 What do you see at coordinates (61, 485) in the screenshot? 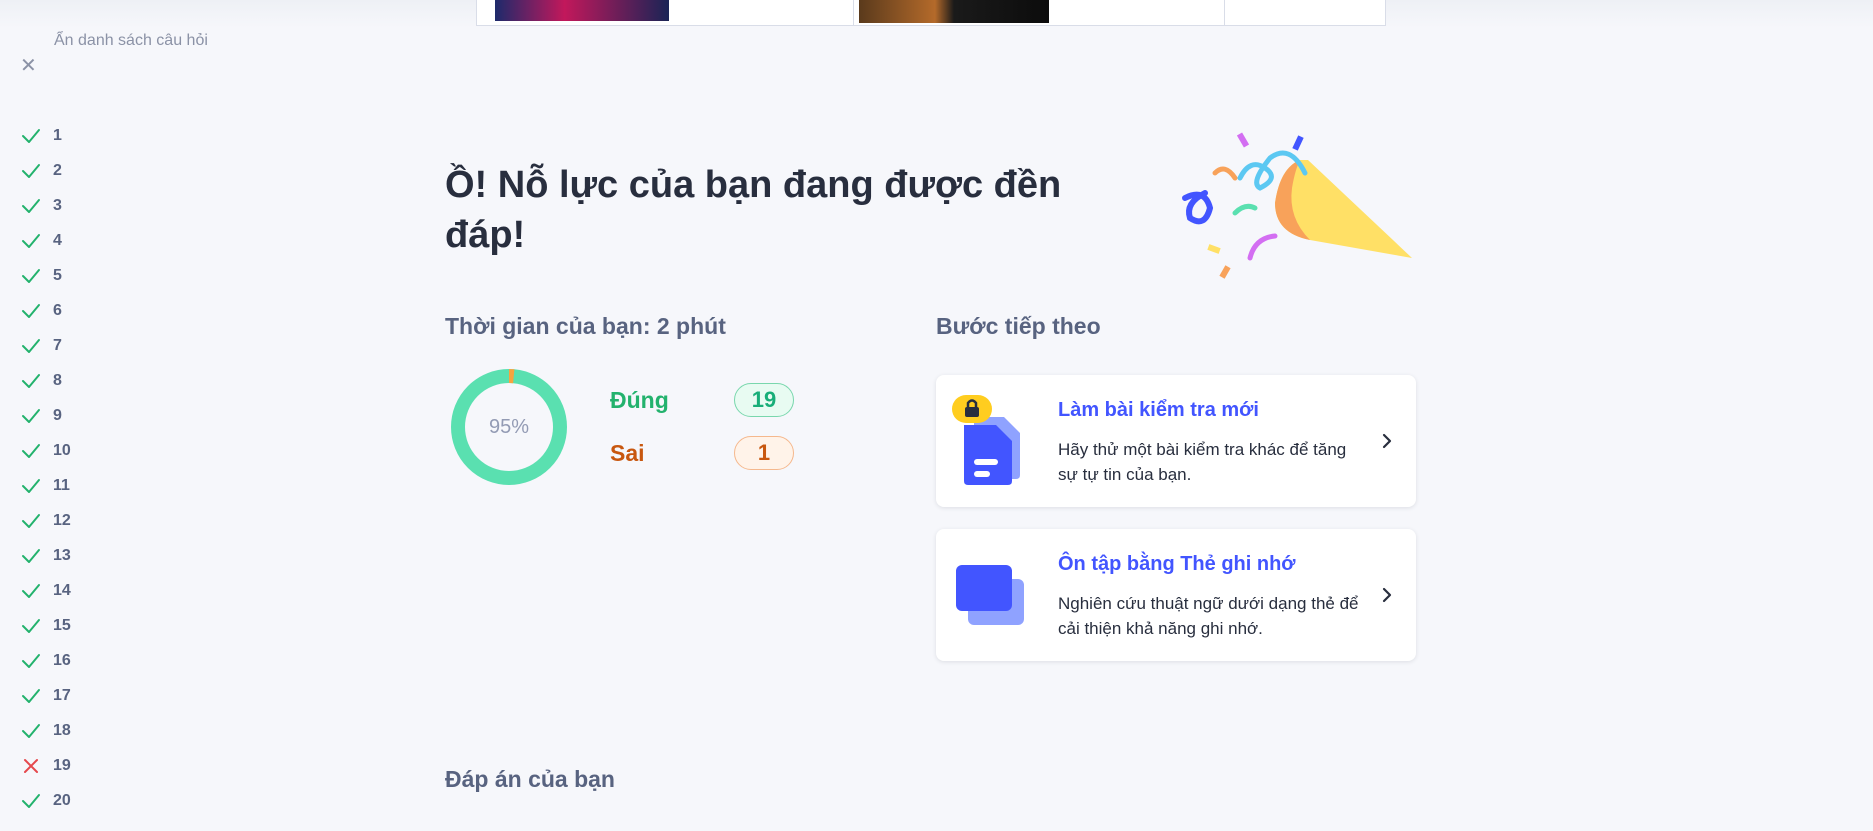
I see `question-number: 11` at bounding box center [61, 485].